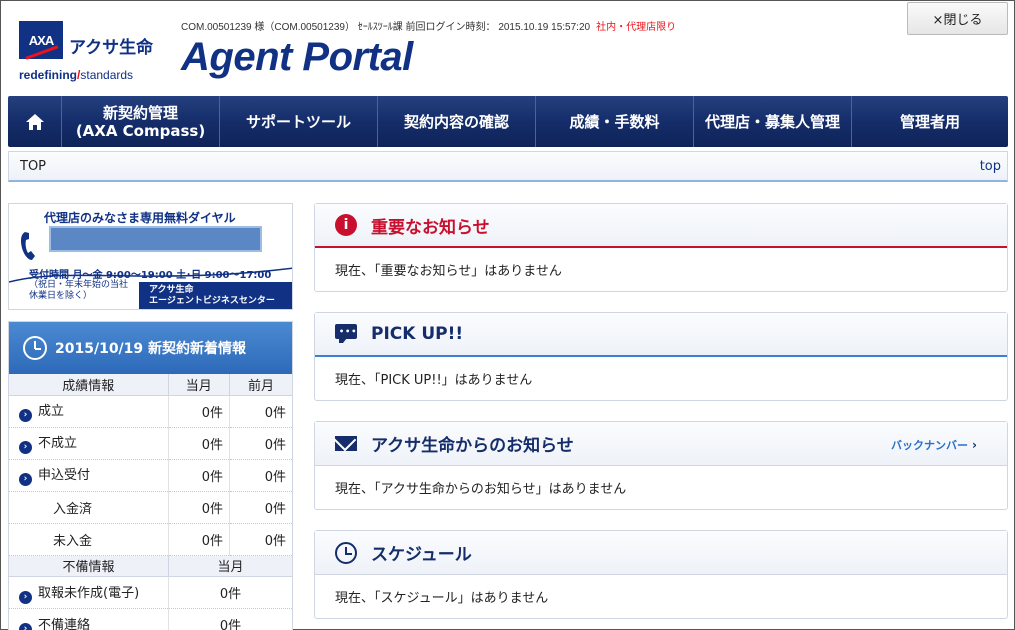 Image resolution: width=1015 pixels, height=630 pixels. Describe the element at coordinates (35, 348) in the screenshot. I see `clock-icon` at that location.